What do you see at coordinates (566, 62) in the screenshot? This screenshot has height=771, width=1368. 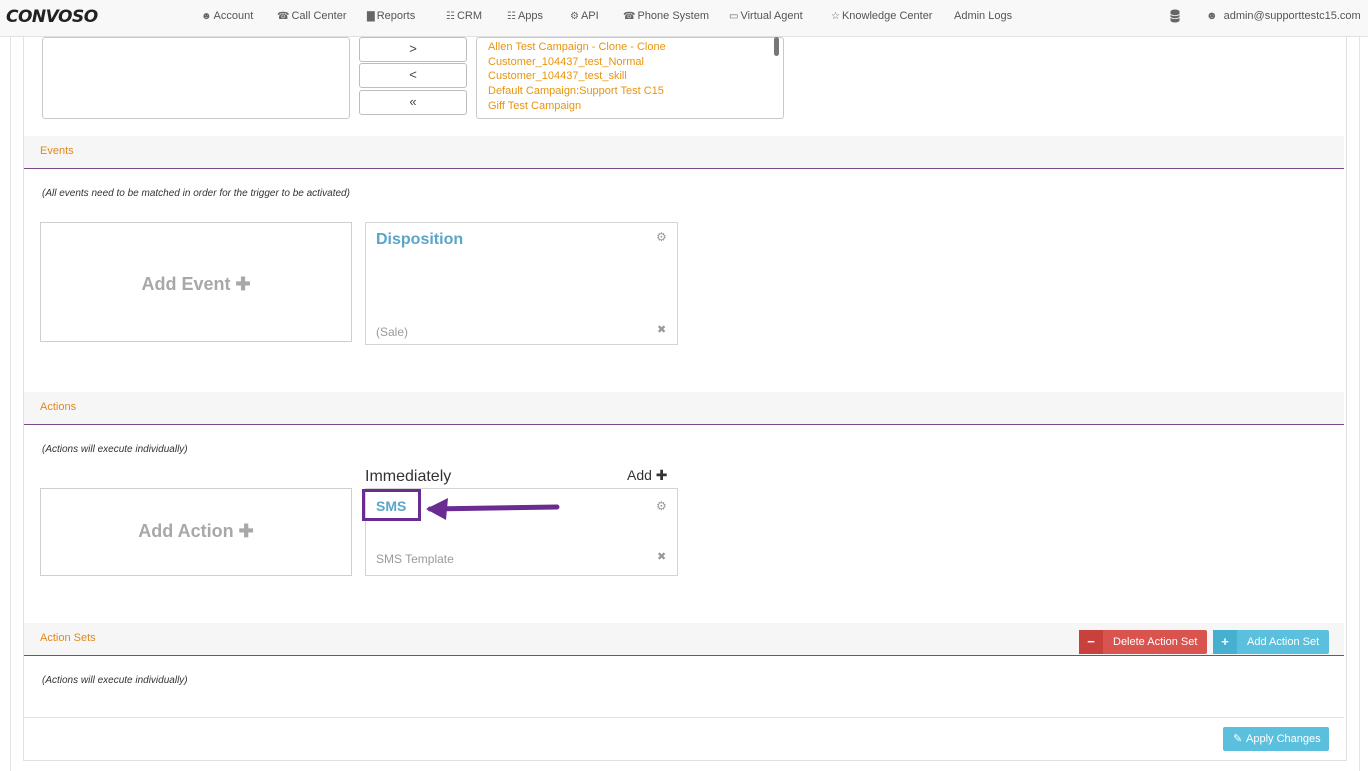 I see `list-item: Customer_104437_test_Normal` at bounding box center [566, 62].